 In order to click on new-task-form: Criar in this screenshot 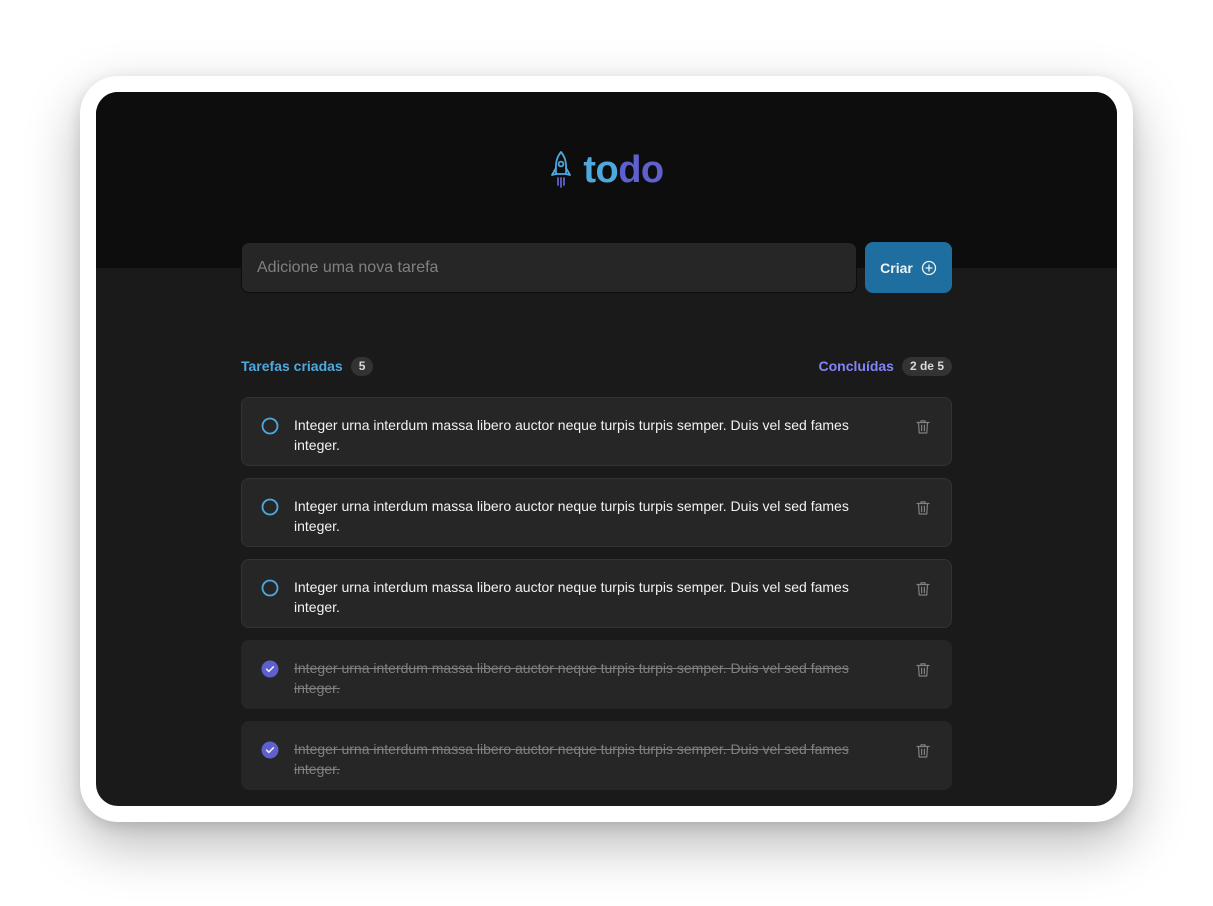, I will do `click(596, 267)`.